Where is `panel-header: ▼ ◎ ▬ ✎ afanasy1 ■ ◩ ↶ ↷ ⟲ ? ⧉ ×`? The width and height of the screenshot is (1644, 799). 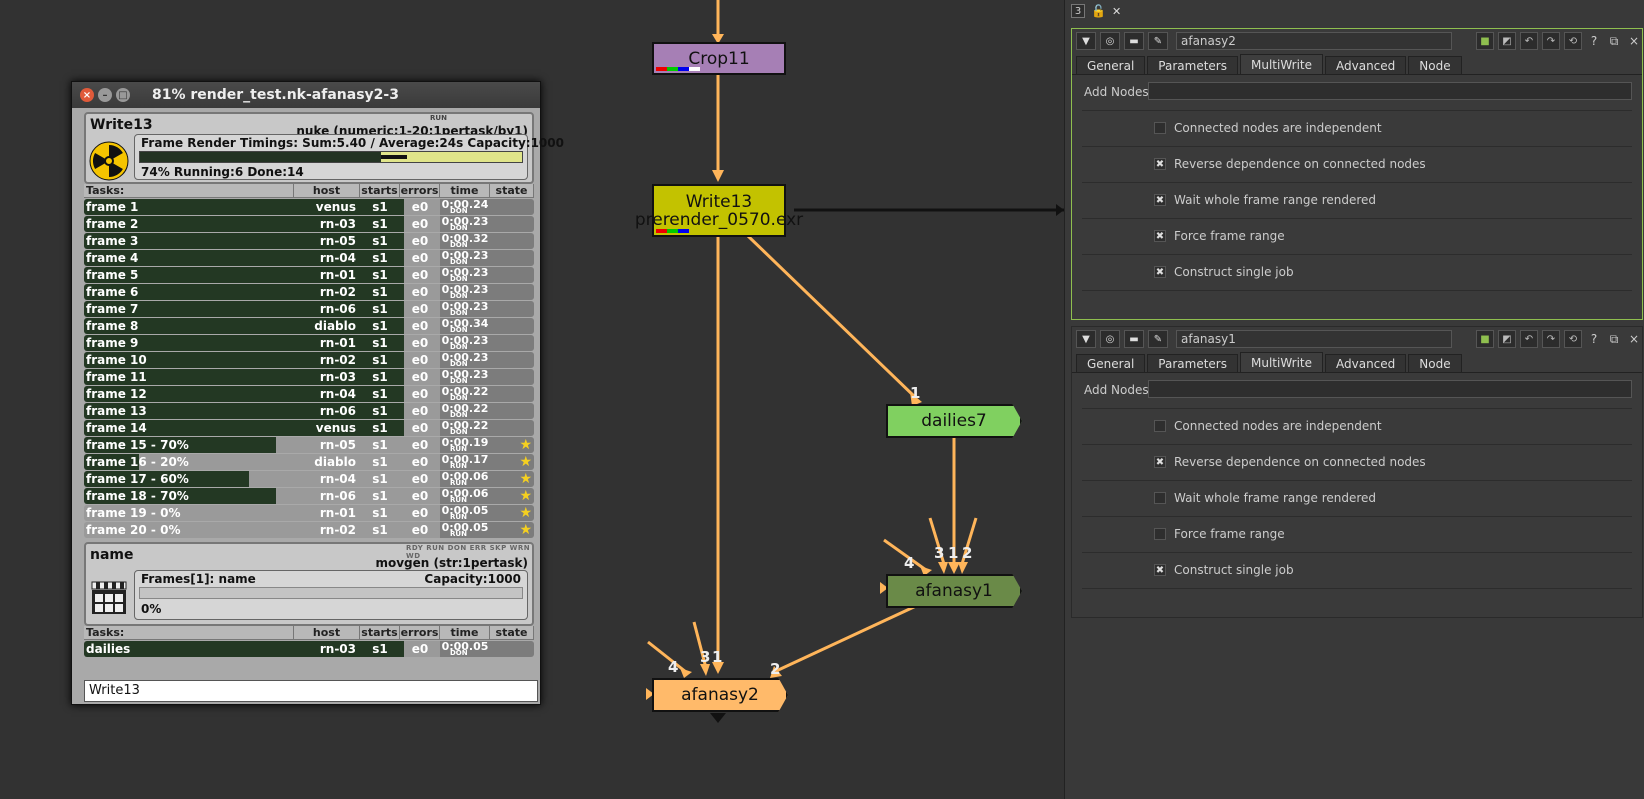
panel-header: ▼ ◎ ▬ ✎ afanasy1 ■ ◩ ↶ ↷ ⟲ ? ⧉ × is located at coordinates (1357, 339).